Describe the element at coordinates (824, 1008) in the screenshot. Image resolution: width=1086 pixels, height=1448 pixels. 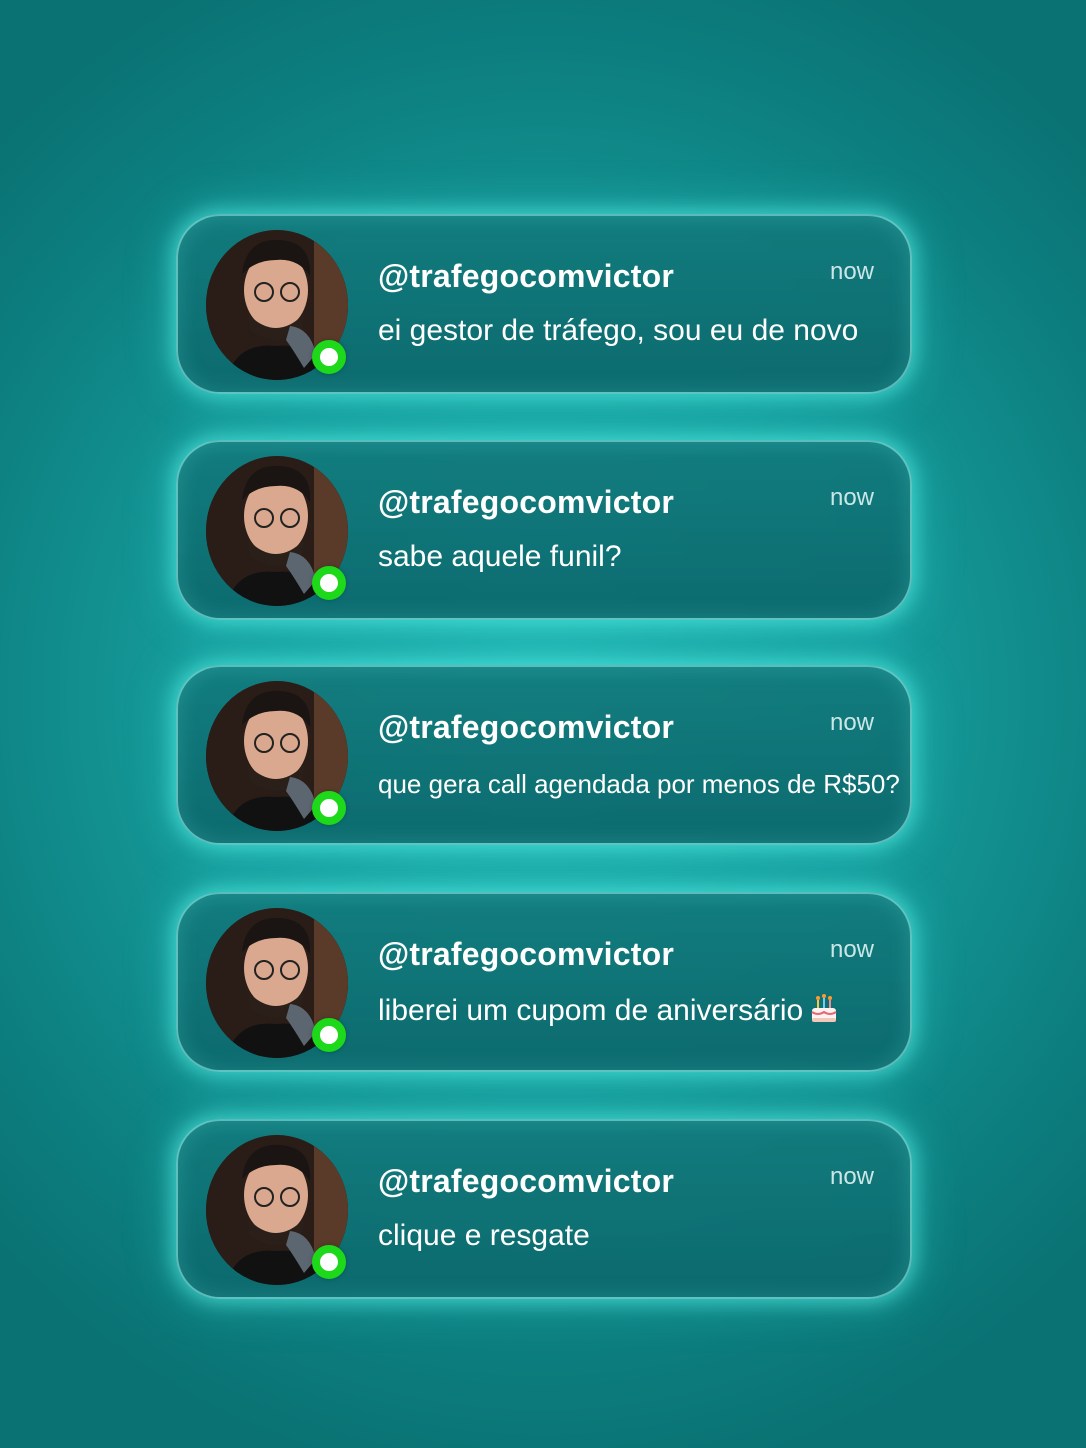
I see `birthday-cake-icon` at that location.